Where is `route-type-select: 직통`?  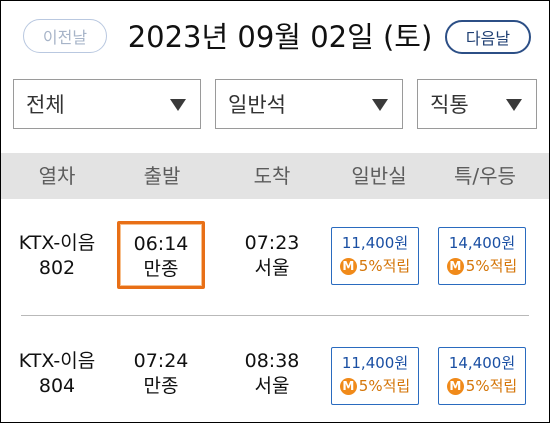 route-type-select: 직통 is located at coordinates (477, 104).